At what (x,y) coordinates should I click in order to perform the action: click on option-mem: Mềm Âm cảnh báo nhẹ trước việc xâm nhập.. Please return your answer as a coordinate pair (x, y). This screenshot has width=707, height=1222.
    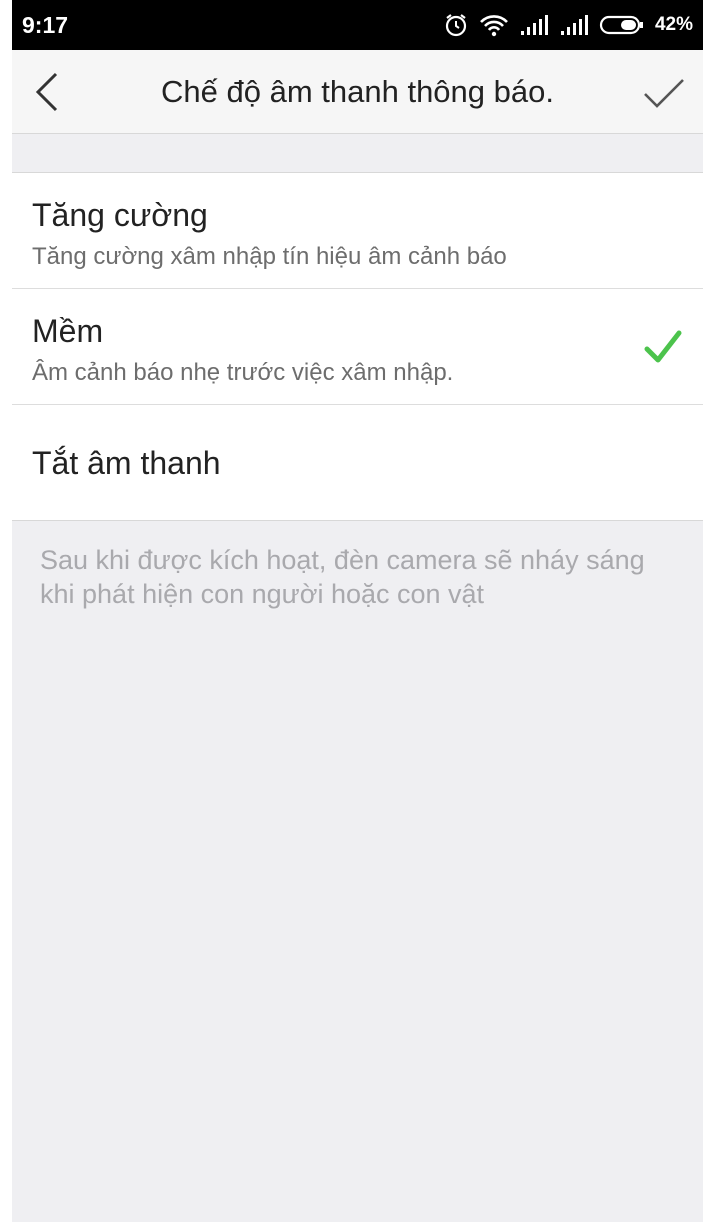
    Looking at the image, I should click on (357, 347).